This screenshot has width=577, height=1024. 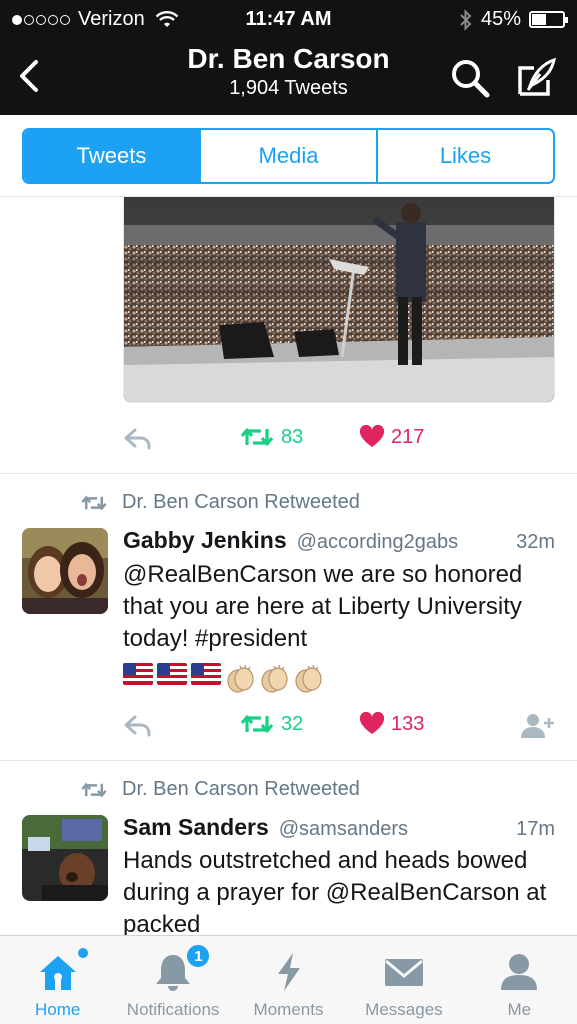 I want to click on tab-likes: Likes, so click(x=465, y=156).